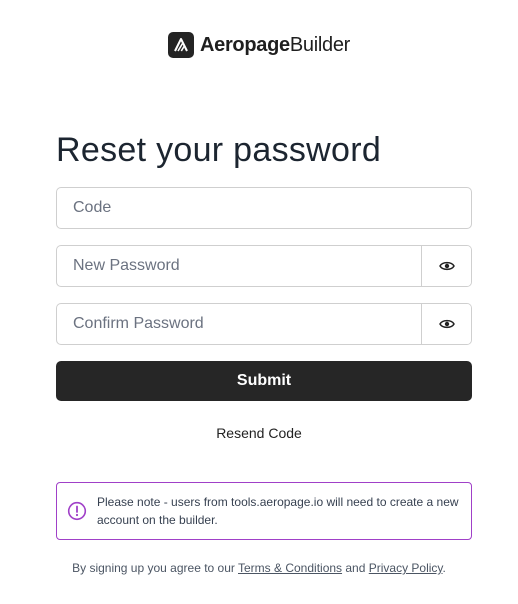 The height and width of the screenshot is (604, 518). I want to click on aeropage-logo-icon, so click(180, 45).